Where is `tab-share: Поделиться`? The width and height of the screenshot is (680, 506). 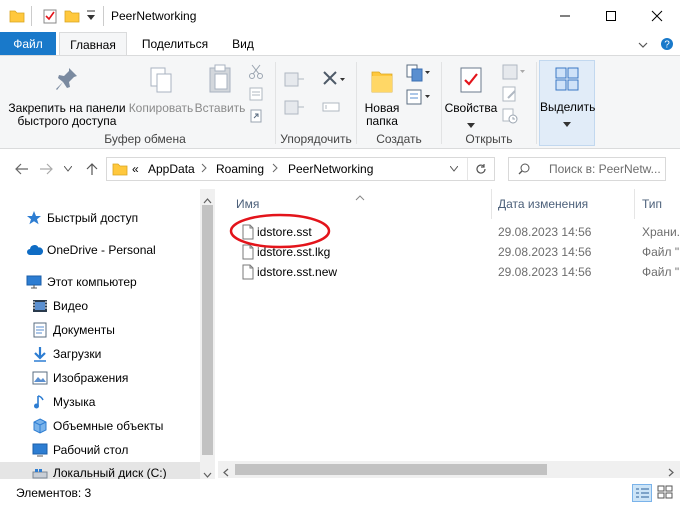 tab-share: Поделиться is located at coordinates (175, 44).